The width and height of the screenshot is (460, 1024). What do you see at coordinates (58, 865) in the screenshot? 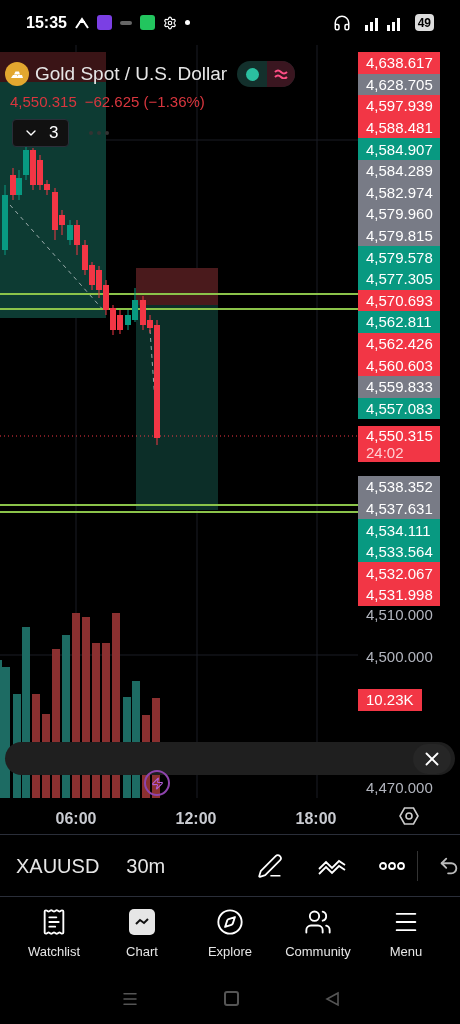
I see `symbol-button: XAUUSD` at bounding box center [58, 865].